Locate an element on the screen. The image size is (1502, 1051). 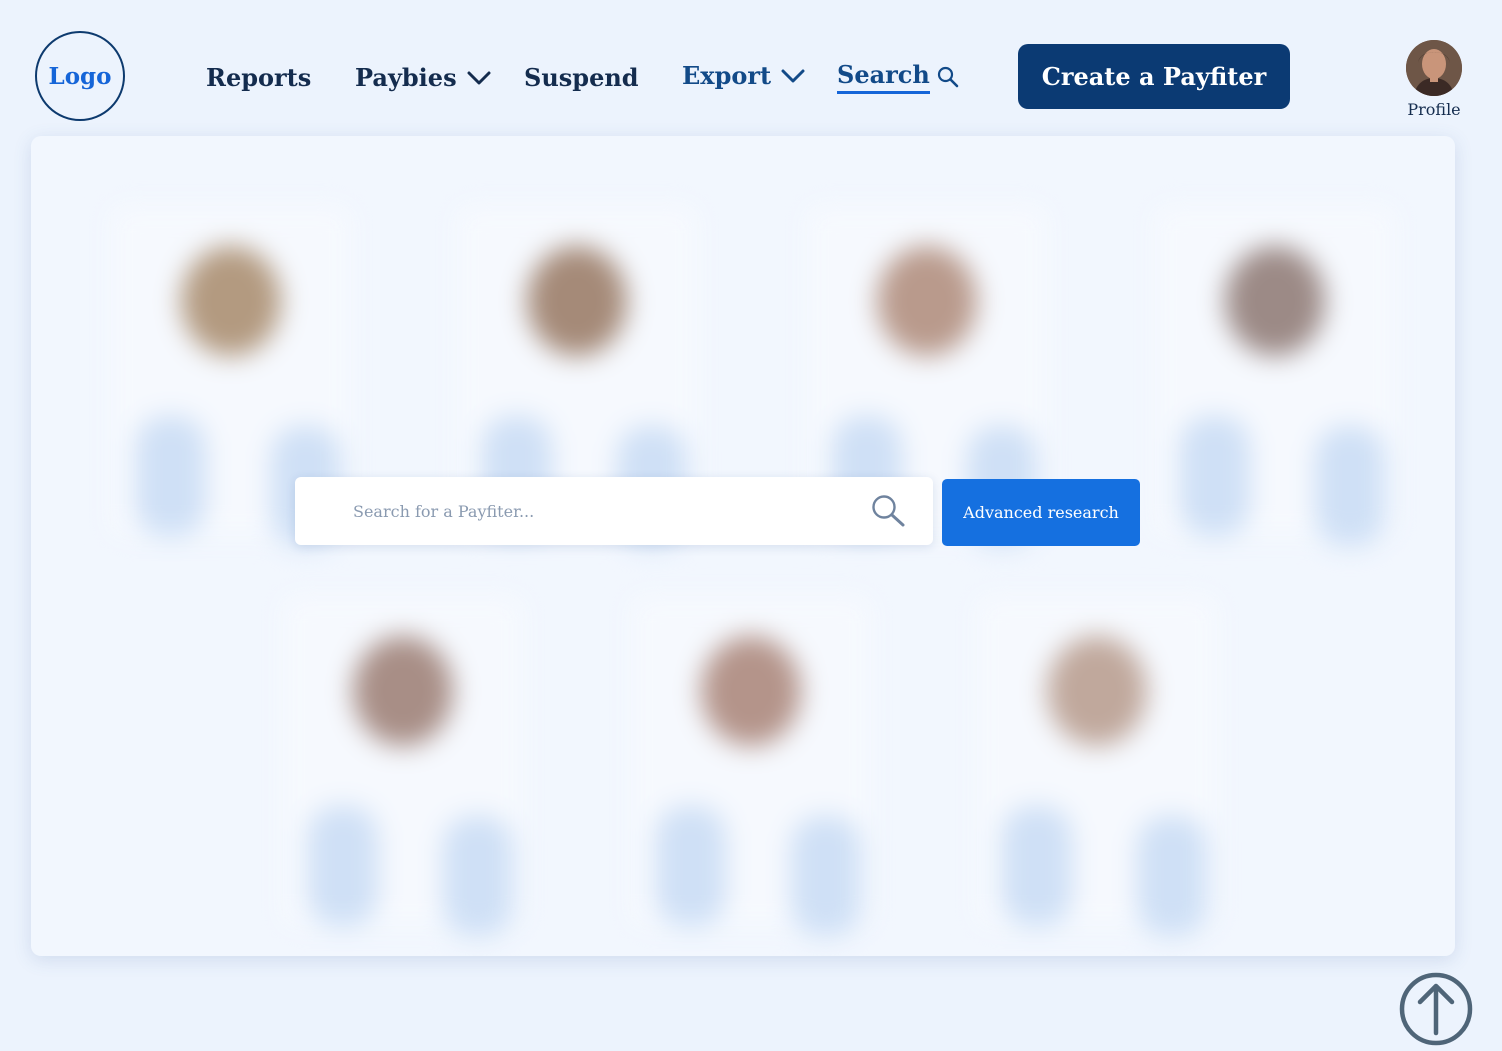
logo: Logo is located at coordinates (80, 76).